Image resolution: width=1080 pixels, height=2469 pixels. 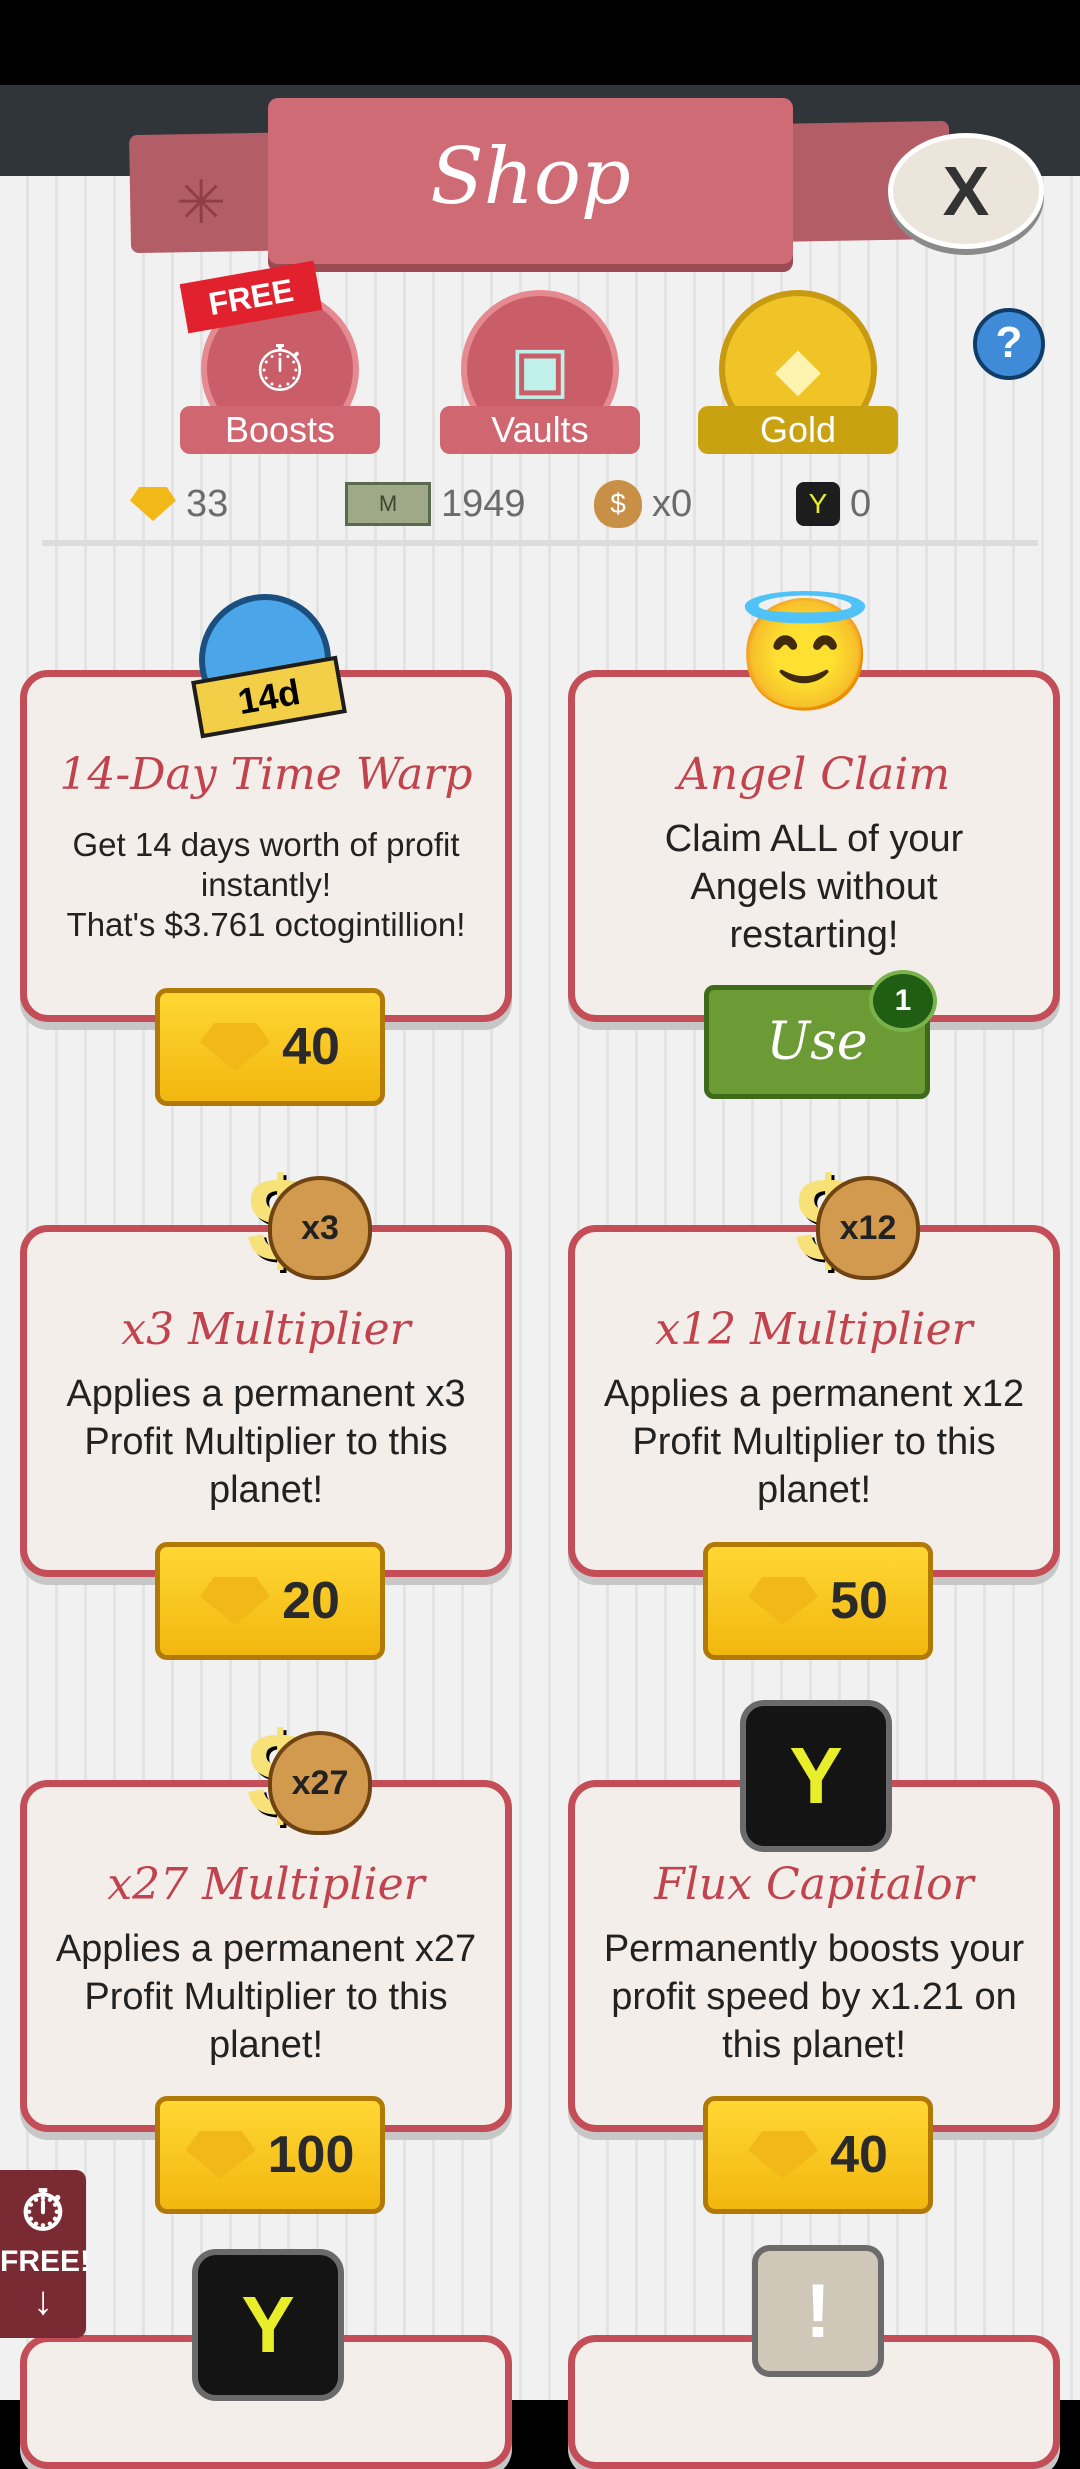 What do you see at coordinates (814, 774) in the screenshot?
I see `card-title: Angel Claim` at bounding box center [814, 774].